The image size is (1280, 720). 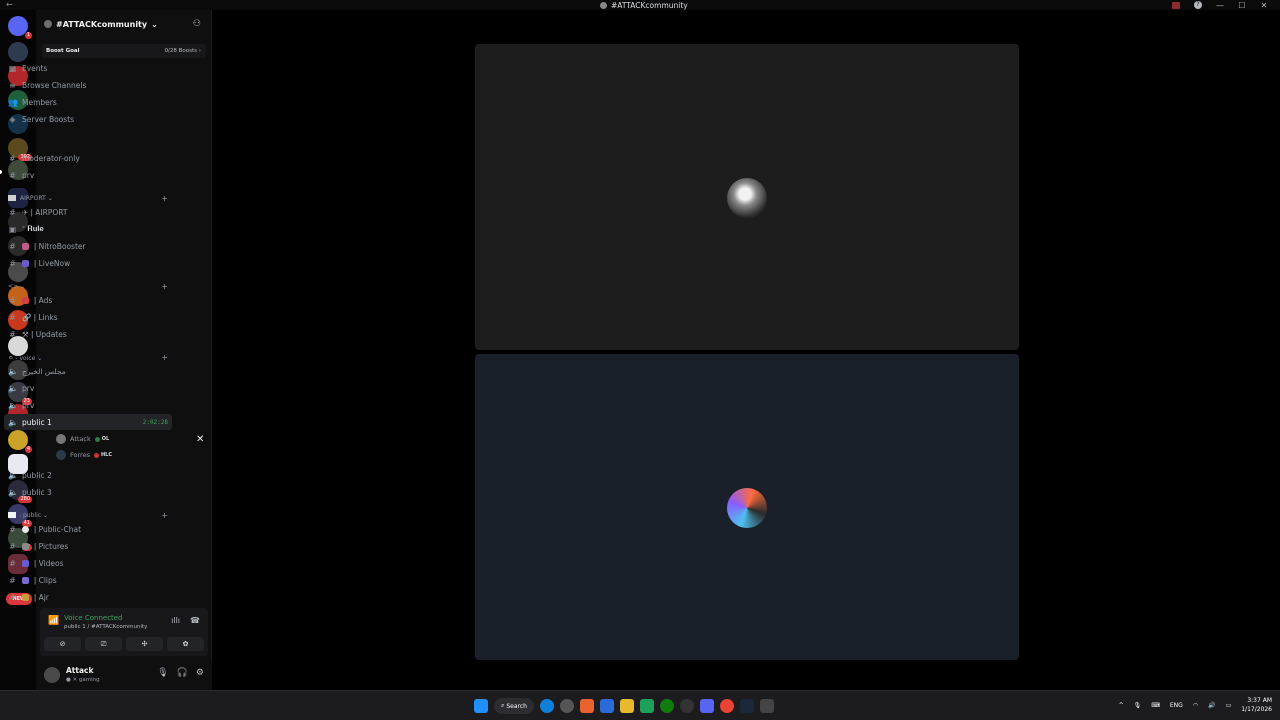 What do you see at coordinates (20, 441) in the screenshot?
I see `server-icon: 4` at bounding box center [20, 441].